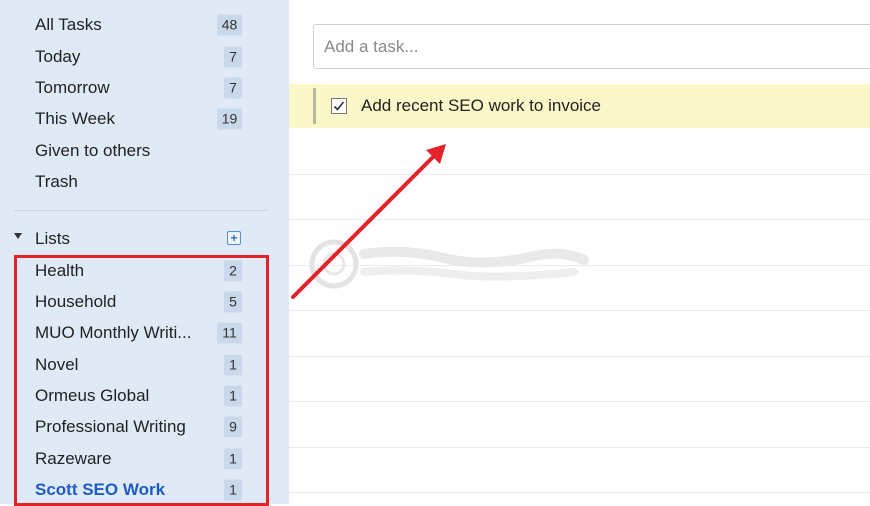 This screenshot has width=870, height=506. Describe the element at coordinates (314, 106) in the screenshot. I see `task-priority-bar` at that location.